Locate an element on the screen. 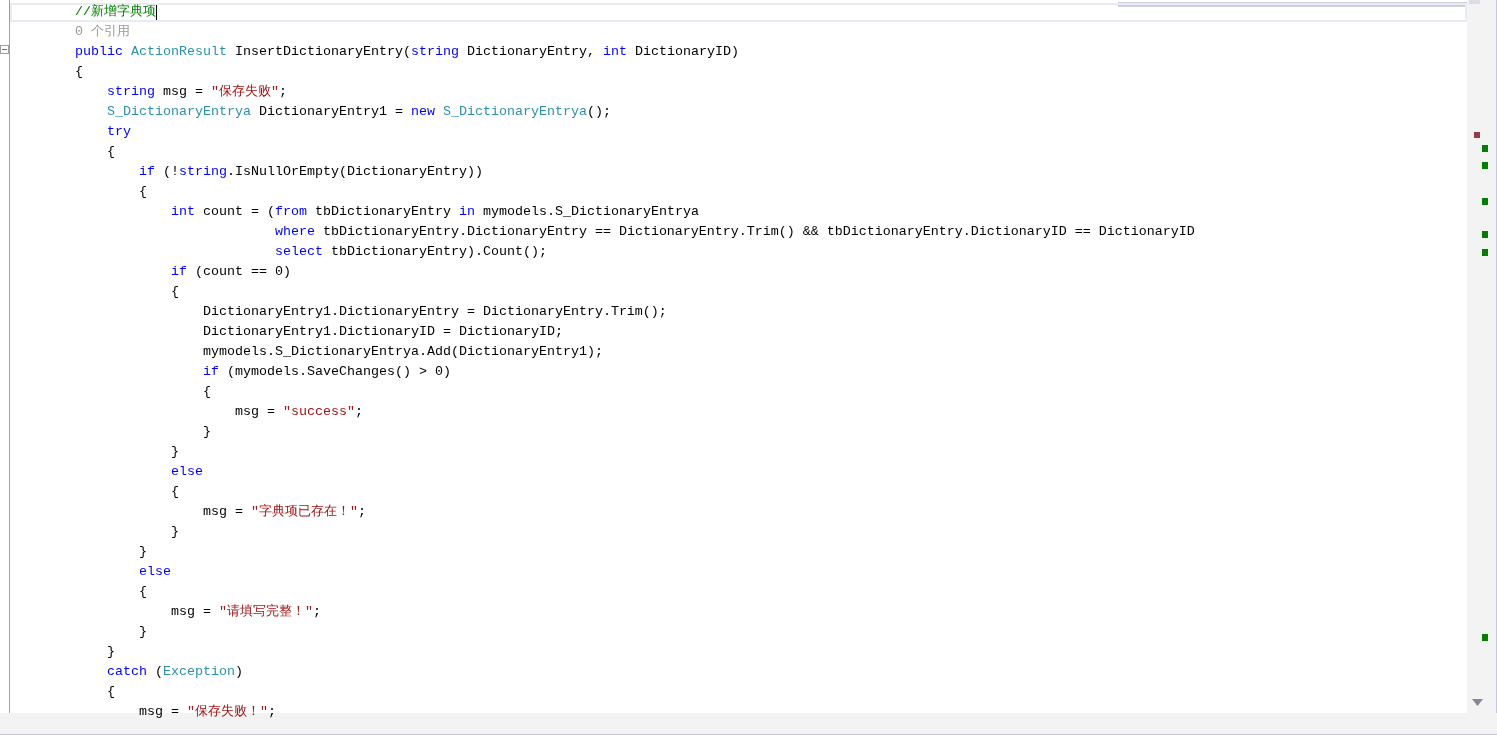  code-line: if (mymodels.SaveChanges() > 0) is located at coordinates (326, 372).